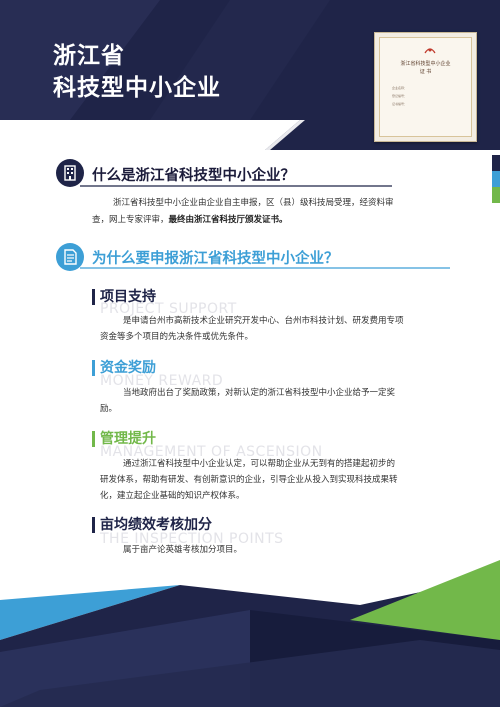 The image size is (500, 707). I want to click on section1-body-line2-prefix: 查，网上专家评审，, so click(130, 220).